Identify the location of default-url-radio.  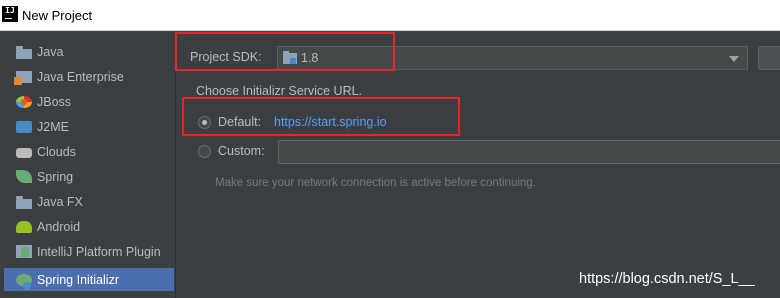
(204, 122).